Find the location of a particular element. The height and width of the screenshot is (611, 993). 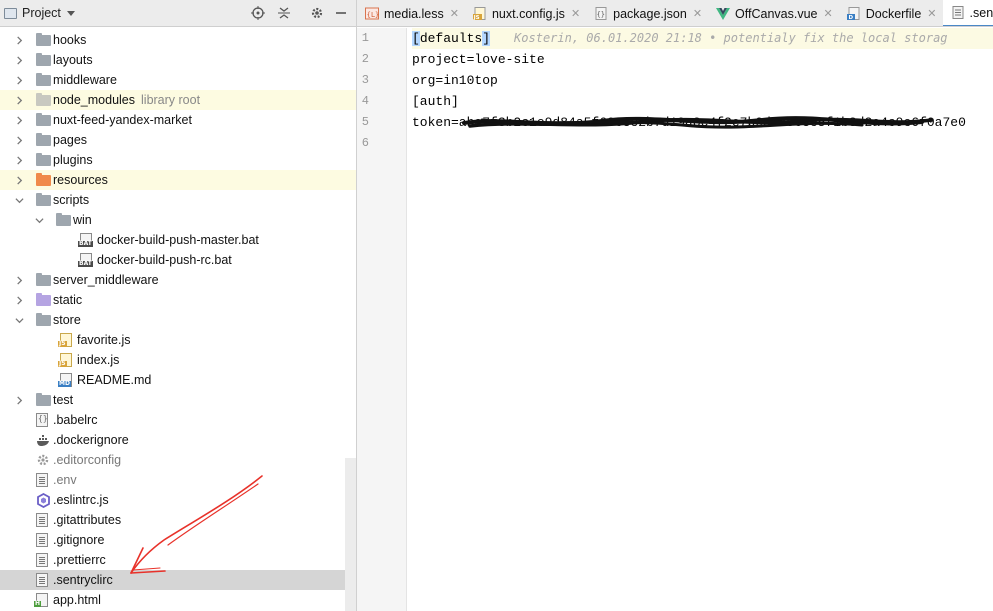

line-number: 3 is located at coordinates (365, 80).